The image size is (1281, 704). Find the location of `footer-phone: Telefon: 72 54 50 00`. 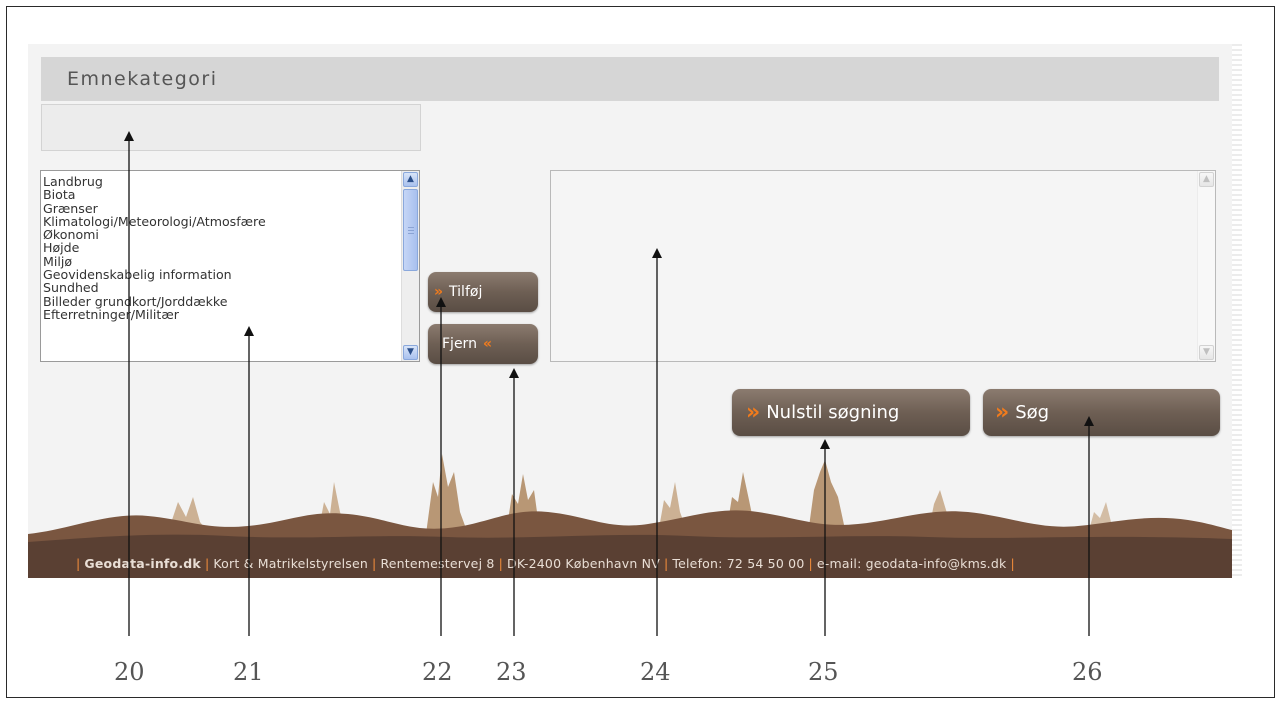

footer-phone: Telefon: 72 54 50 00 is located at coordinates (738, 563).